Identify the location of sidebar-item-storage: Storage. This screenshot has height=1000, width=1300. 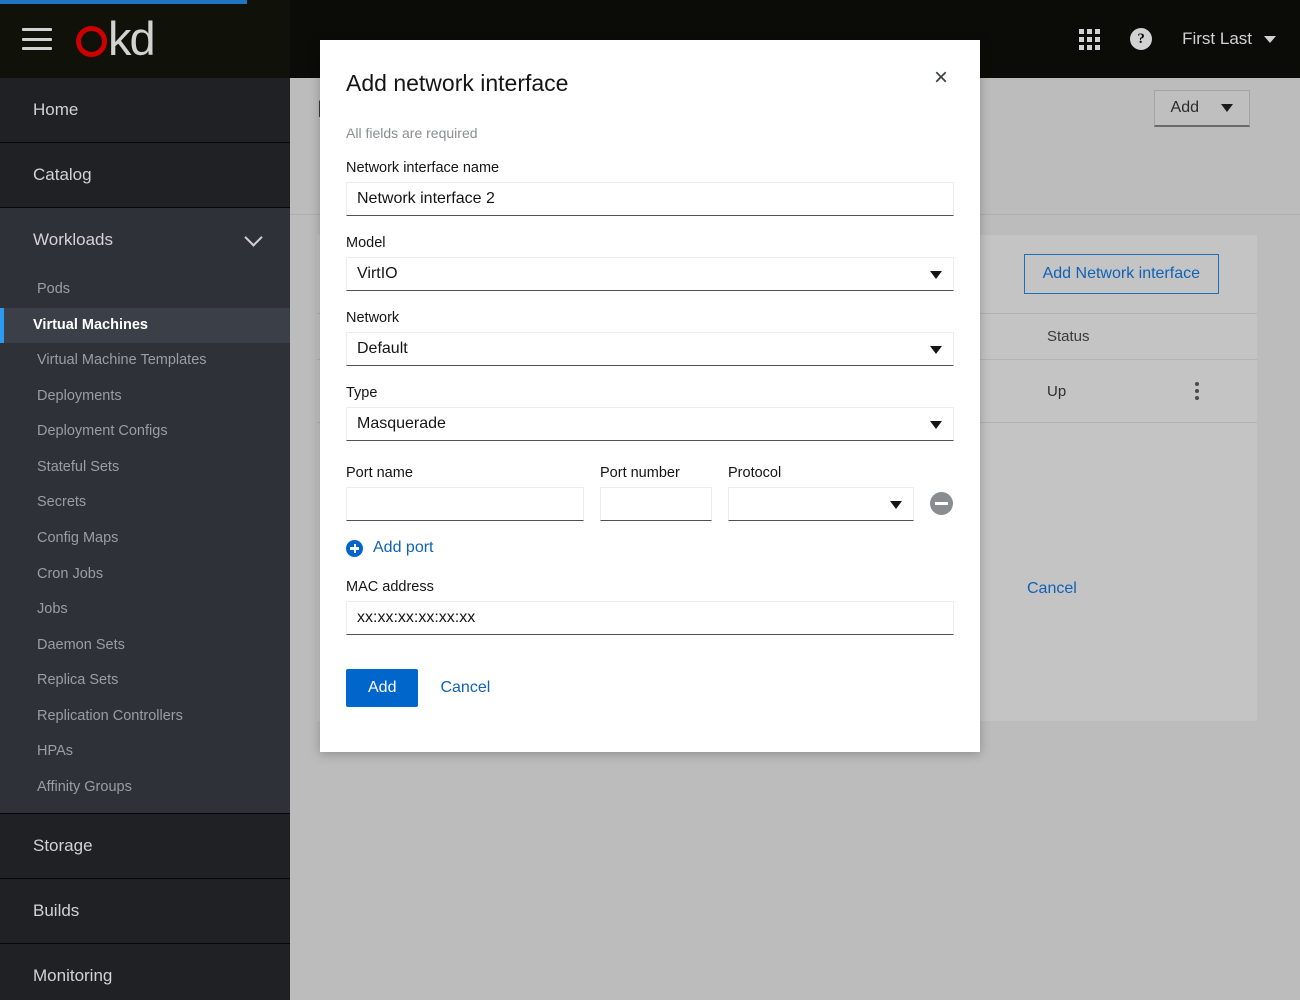
(145, 847).